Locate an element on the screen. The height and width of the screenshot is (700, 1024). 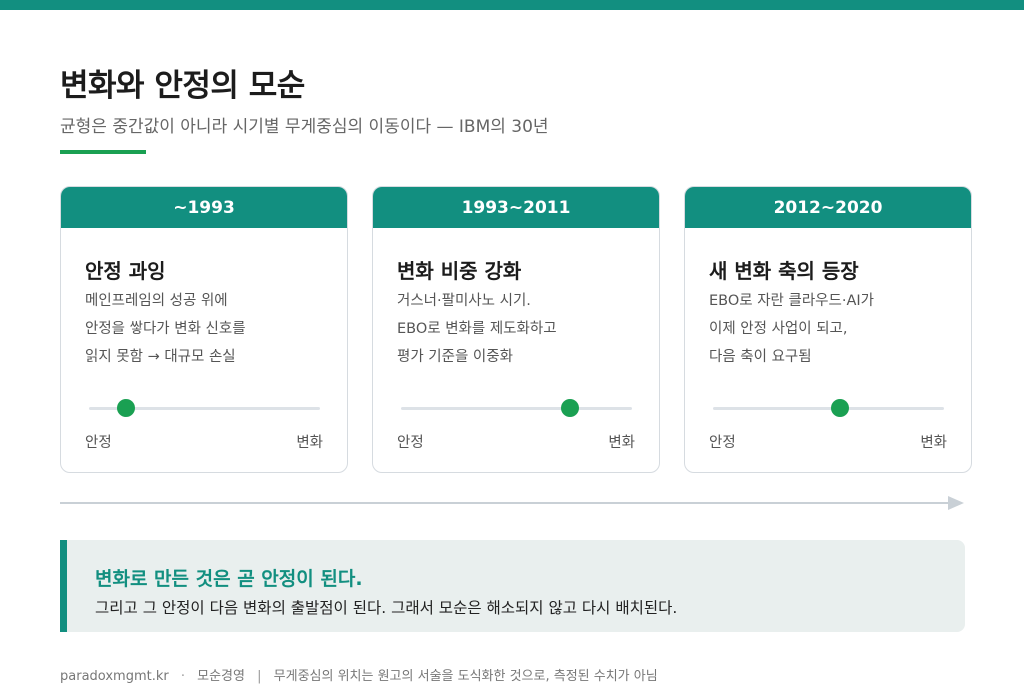
card-description-line: EBO로 자란 클라우드·AI가 is located at coordinates (792, 301).